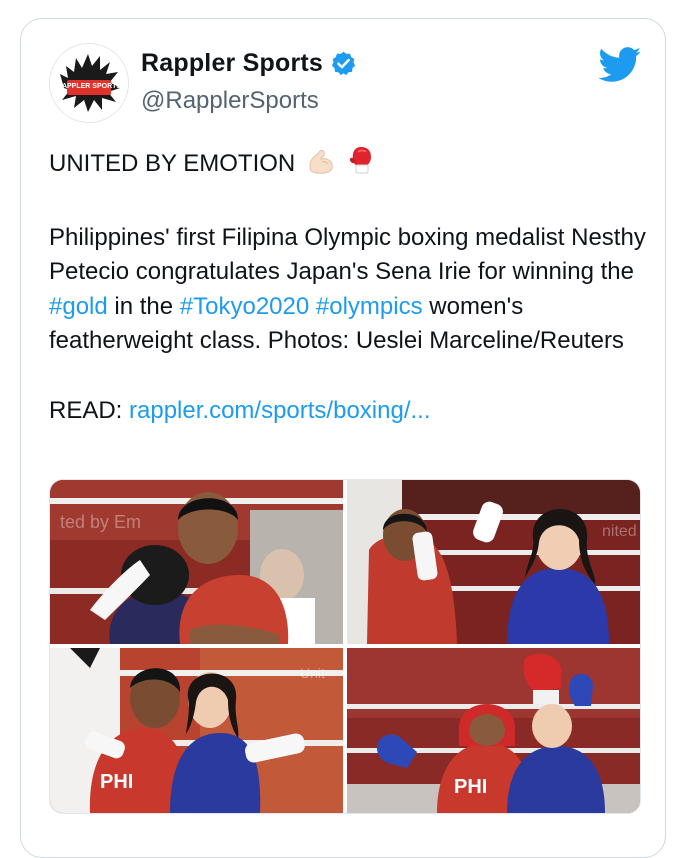 The width and height of the screenshot is (687, 858). Describe the element at coordinates (89, 86) in the screenshot. I see `avatar-logo-text: RAPPLER SPORTS` at that location.